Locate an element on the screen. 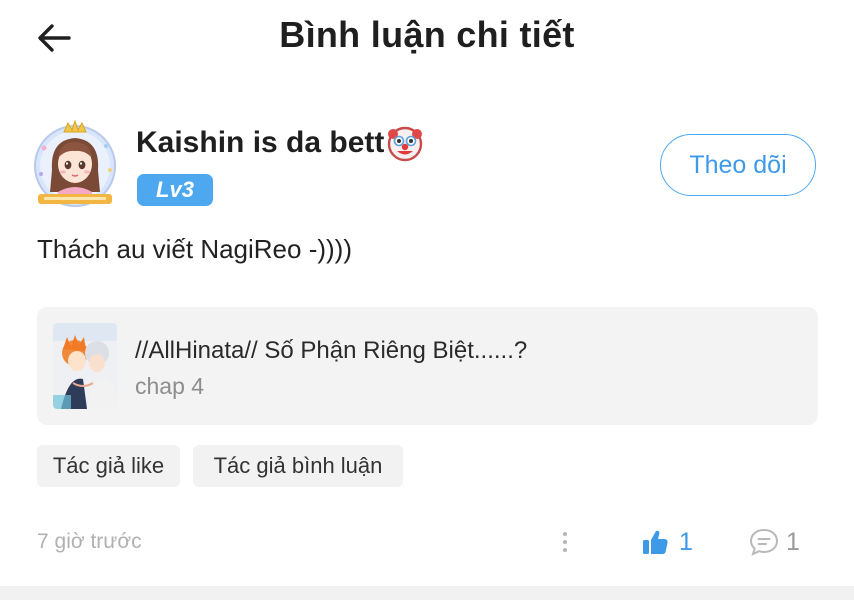  thumbs-up-icon is located at coordinates (655, 542).